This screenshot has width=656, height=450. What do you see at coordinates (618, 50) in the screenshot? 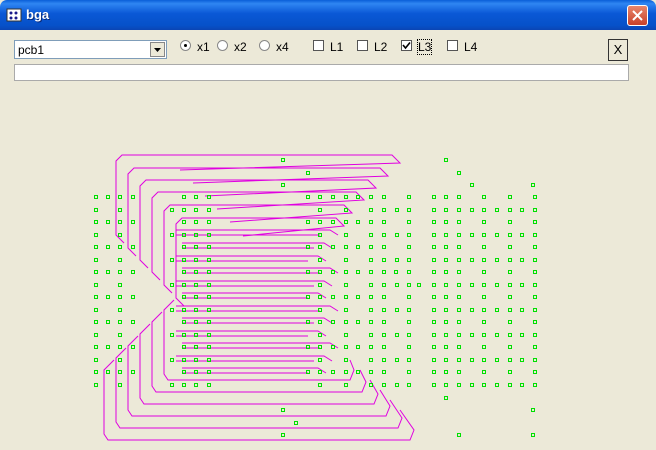
I see `close-view-button: X` at bounding box center [618, 50].